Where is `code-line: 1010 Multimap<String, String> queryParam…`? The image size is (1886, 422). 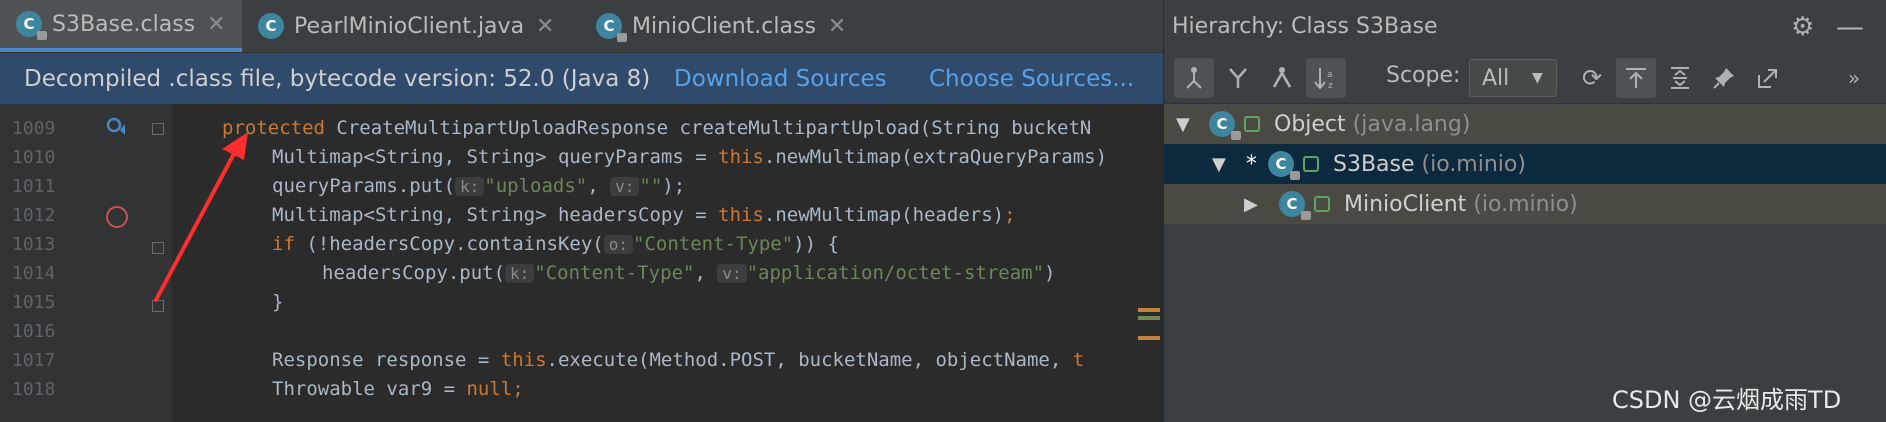
code-line: 1010 Multimap<String, String> queryParam… is located at coordinates (581, 157).